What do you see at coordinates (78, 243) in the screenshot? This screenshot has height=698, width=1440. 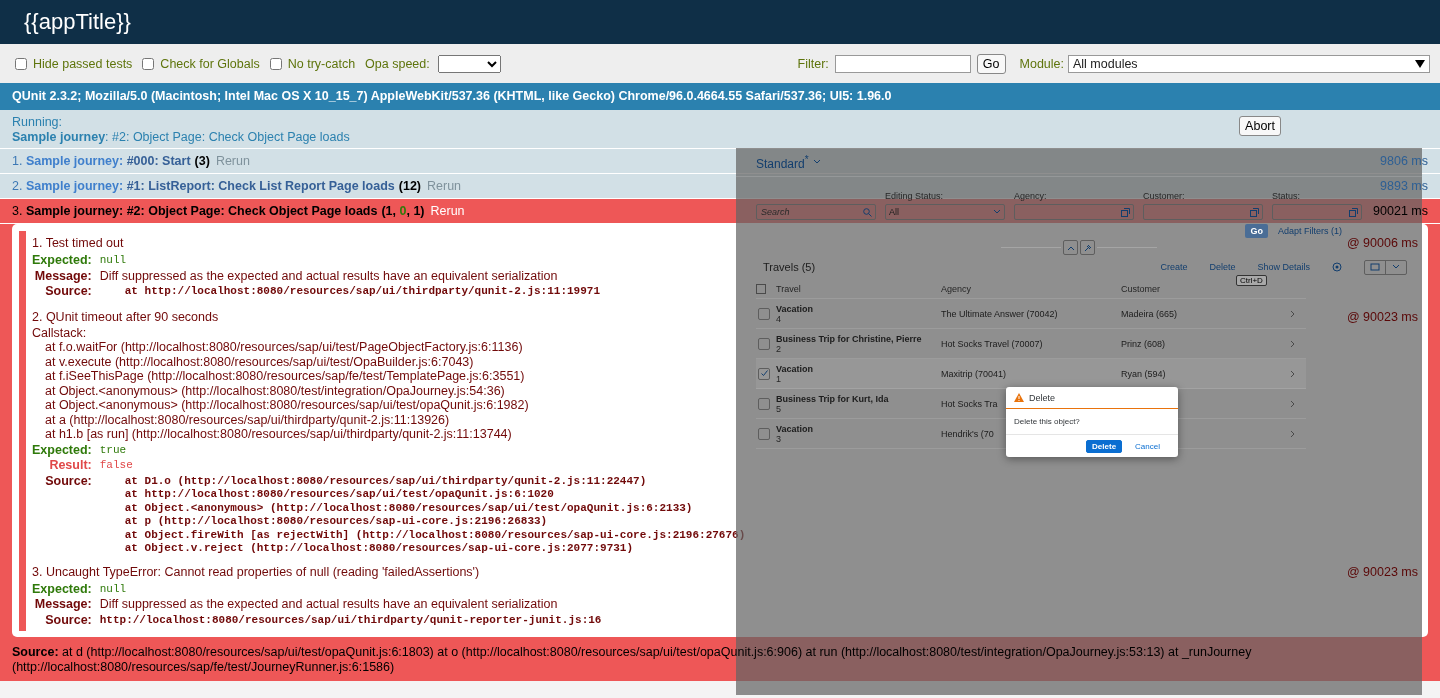 I see `assertion-message: 1. Test timed out` at bounding box center [78, 243].